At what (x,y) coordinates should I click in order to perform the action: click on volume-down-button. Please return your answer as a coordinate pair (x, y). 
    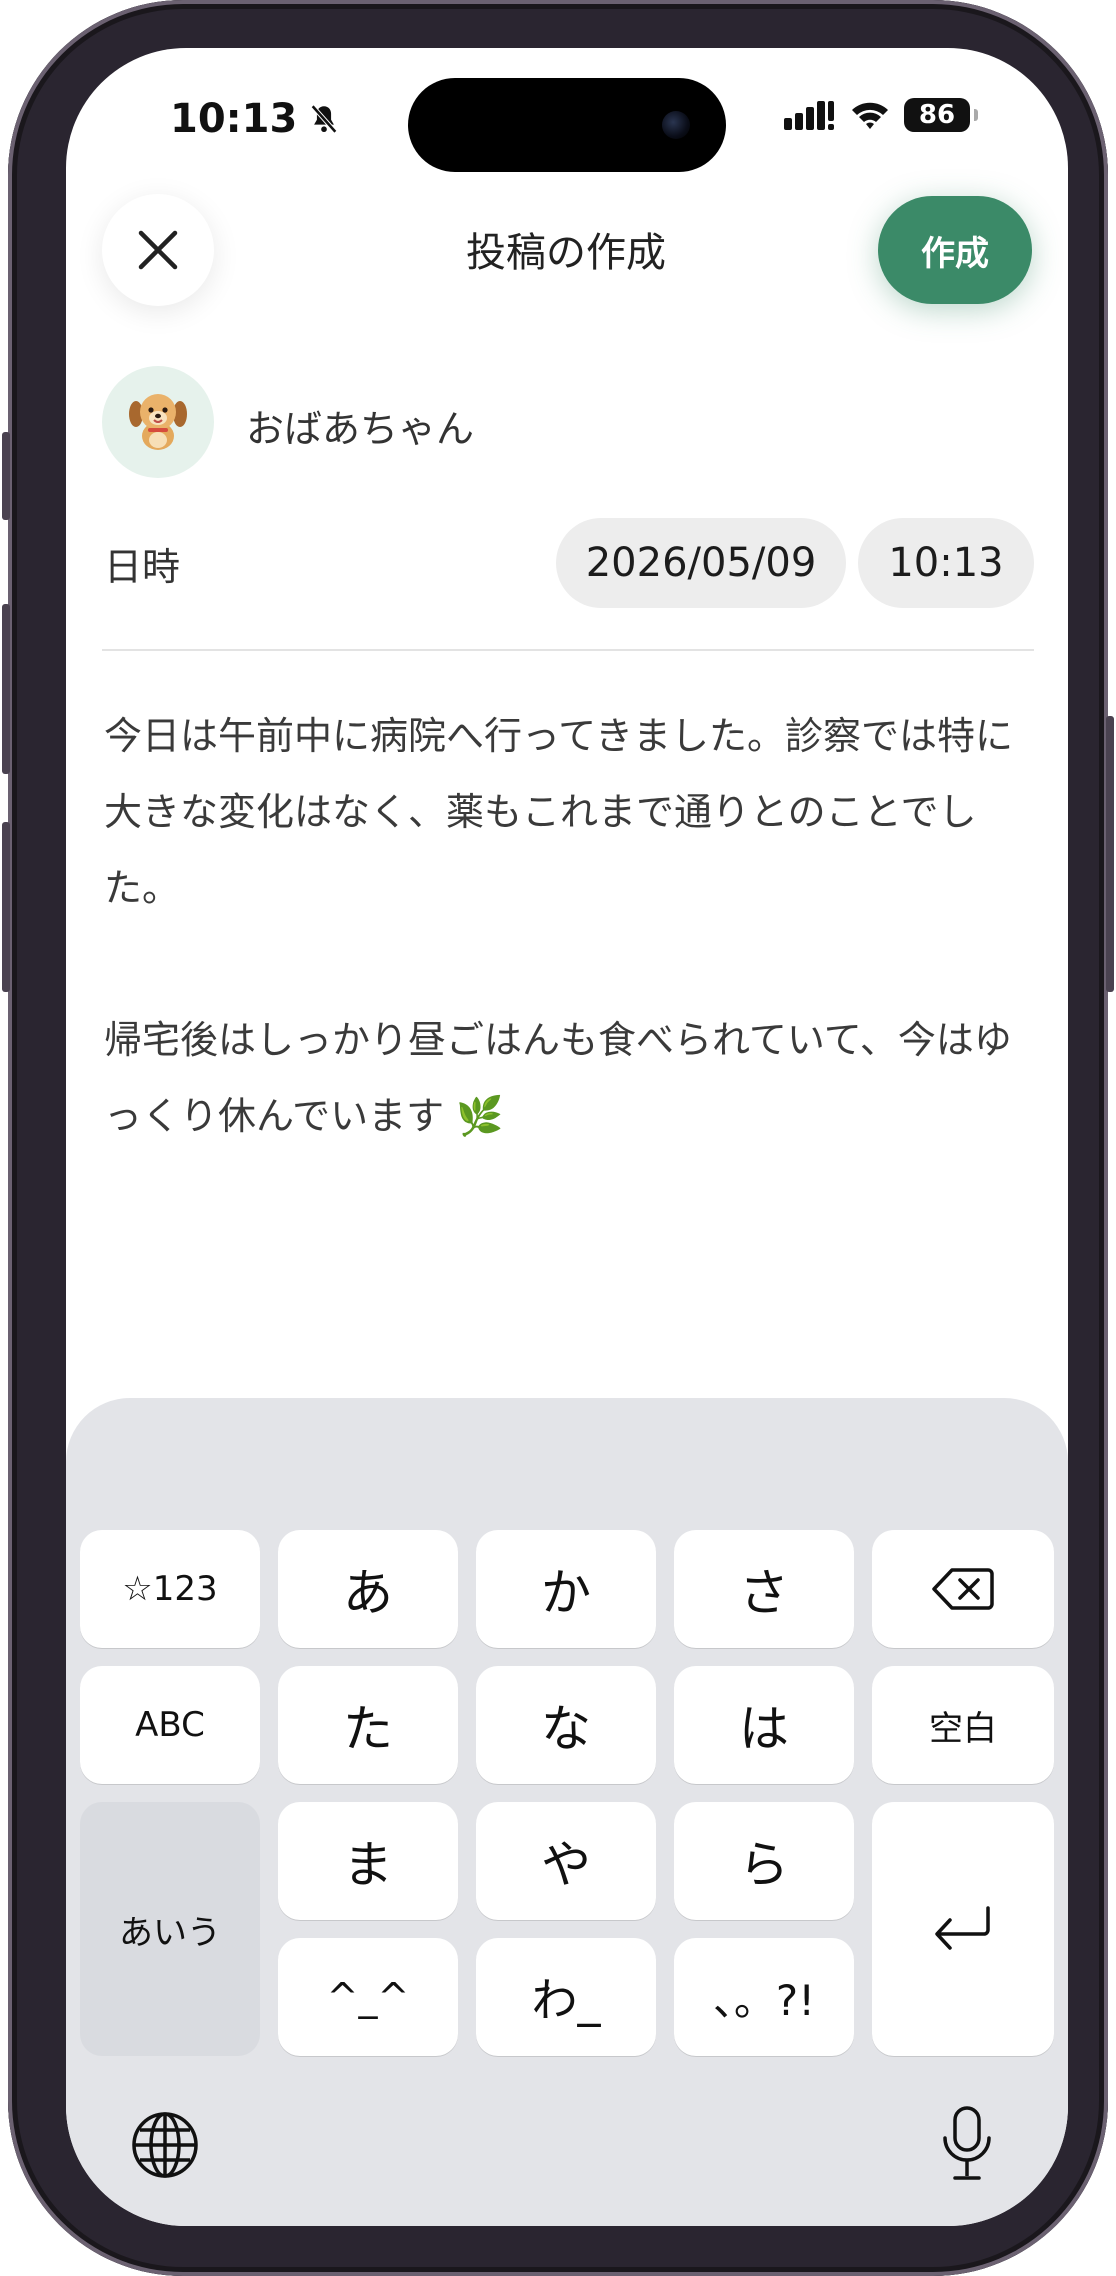
    Looking at the image, I should click on (6, 907).